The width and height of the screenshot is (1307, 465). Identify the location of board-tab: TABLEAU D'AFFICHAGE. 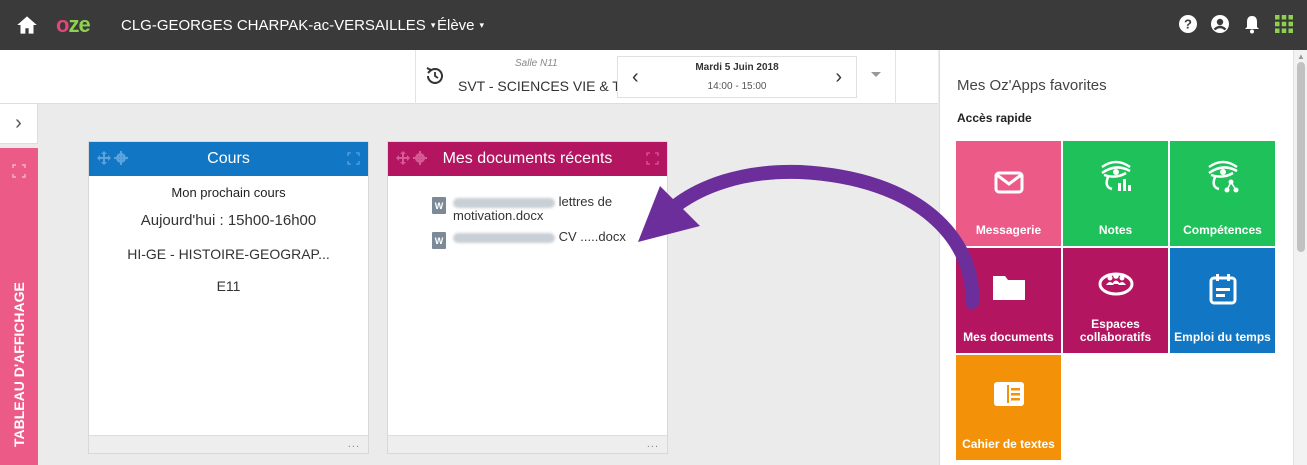
(19, 306).